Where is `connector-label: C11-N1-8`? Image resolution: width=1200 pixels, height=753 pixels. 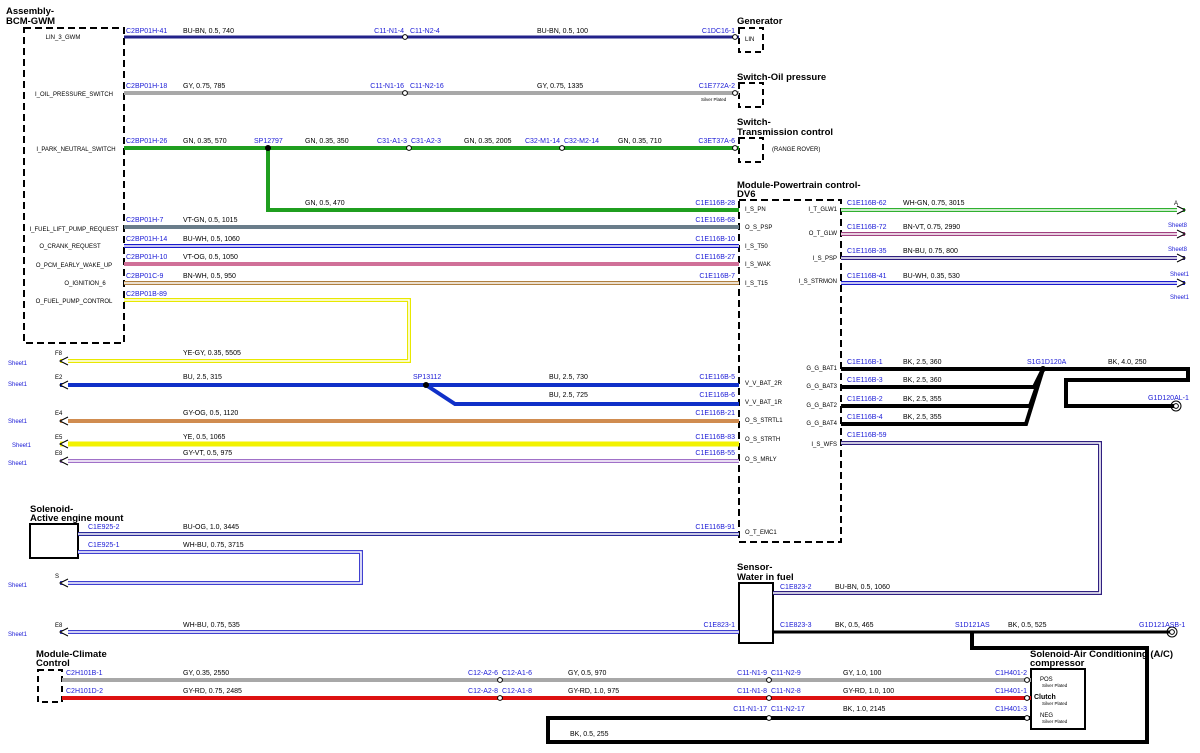 connector-label: C11-N1-8 is located at coordinates (752, 691).